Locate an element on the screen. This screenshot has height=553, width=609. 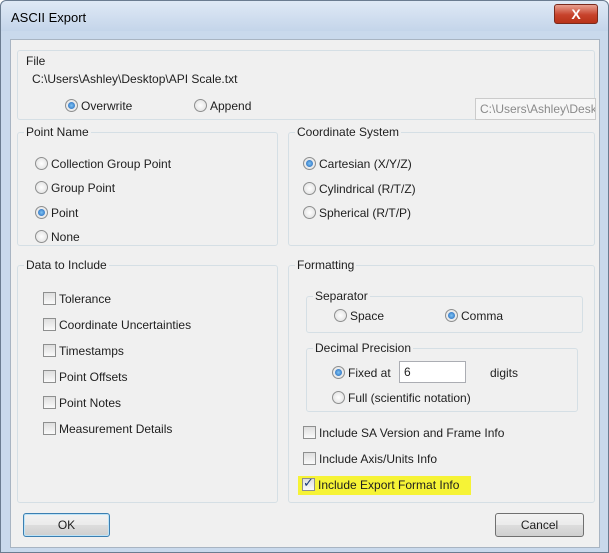
append-radio is located at coordinates (200, 105).